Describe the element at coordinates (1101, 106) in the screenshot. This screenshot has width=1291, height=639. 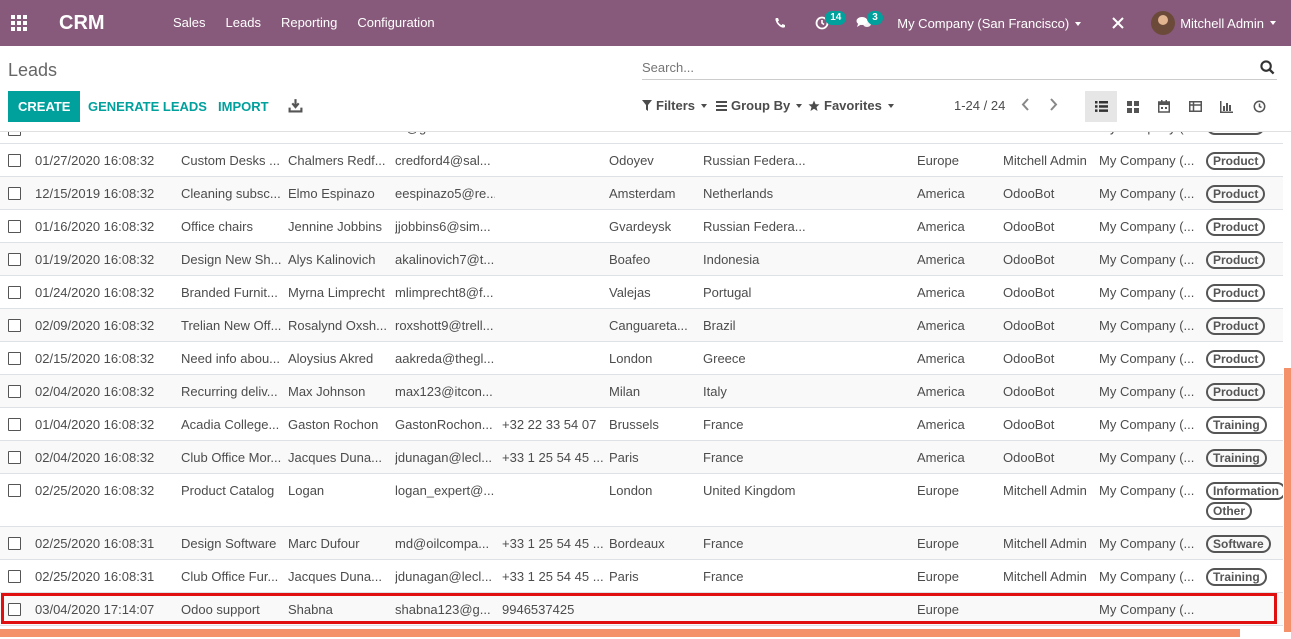
I see `list-view-icon` at that location.